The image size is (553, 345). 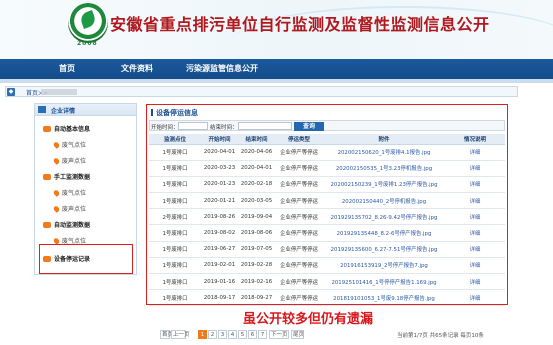 I want to click on column-header: 情况说明, so click(x=475, y=139).